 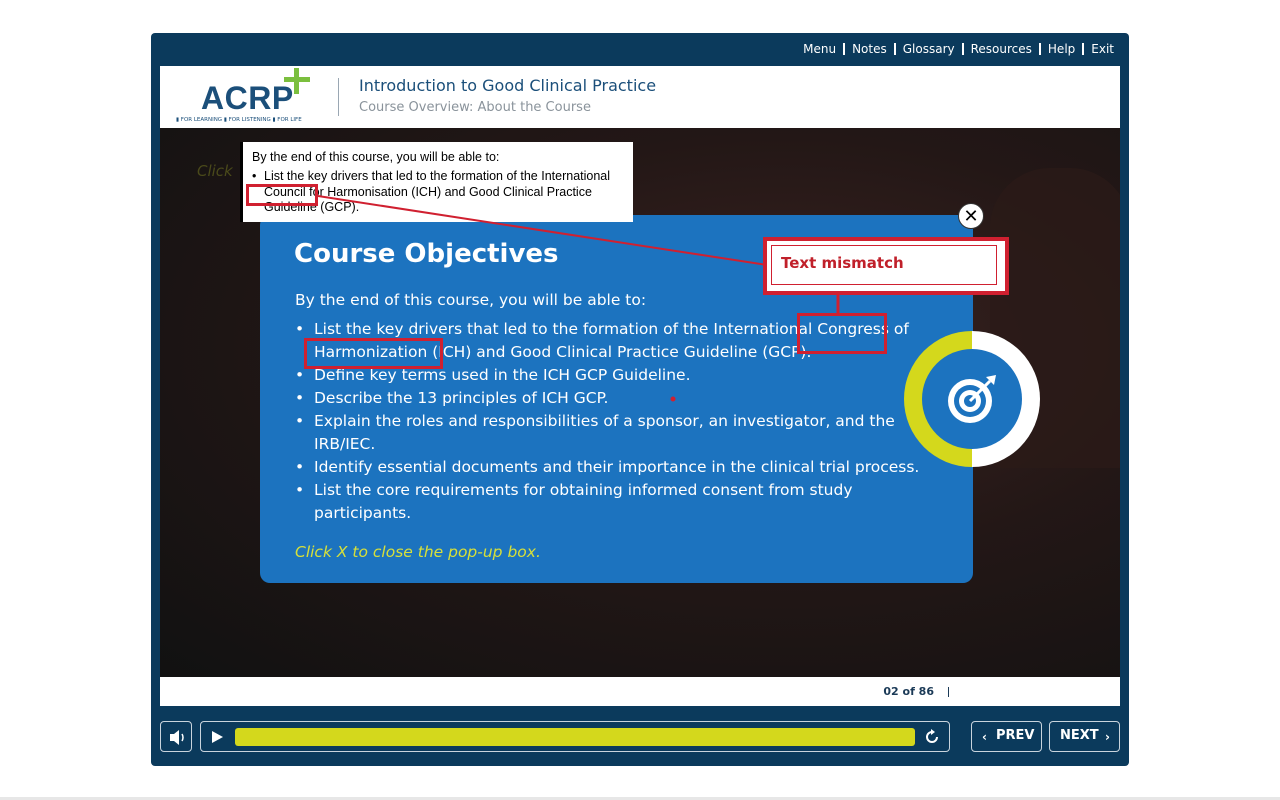 What do you see at coordinates (842, 263) in the screenshot?
I see `mismatch-annotation-text: Text mismatch` at bounding box center [842, 263].